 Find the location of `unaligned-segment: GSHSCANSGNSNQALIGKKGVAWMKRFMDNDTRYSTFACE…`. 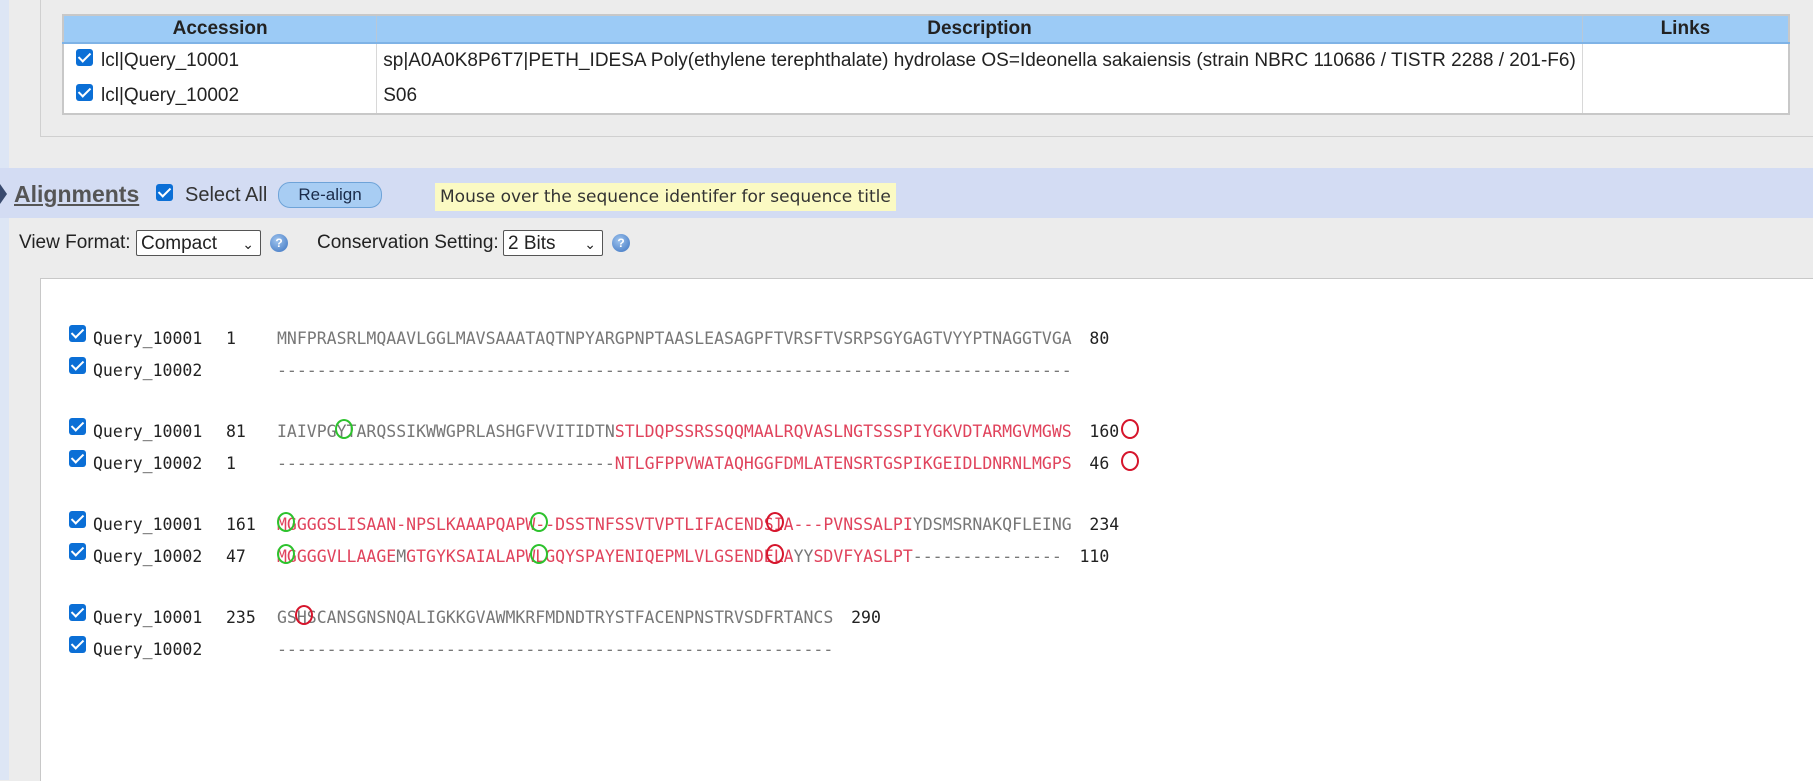

unaligned-segment: GSHSCANSGNSNQALIGKKGVAWMKRFMDNDTRYSTFACE… is located at coordinates (555, 617).